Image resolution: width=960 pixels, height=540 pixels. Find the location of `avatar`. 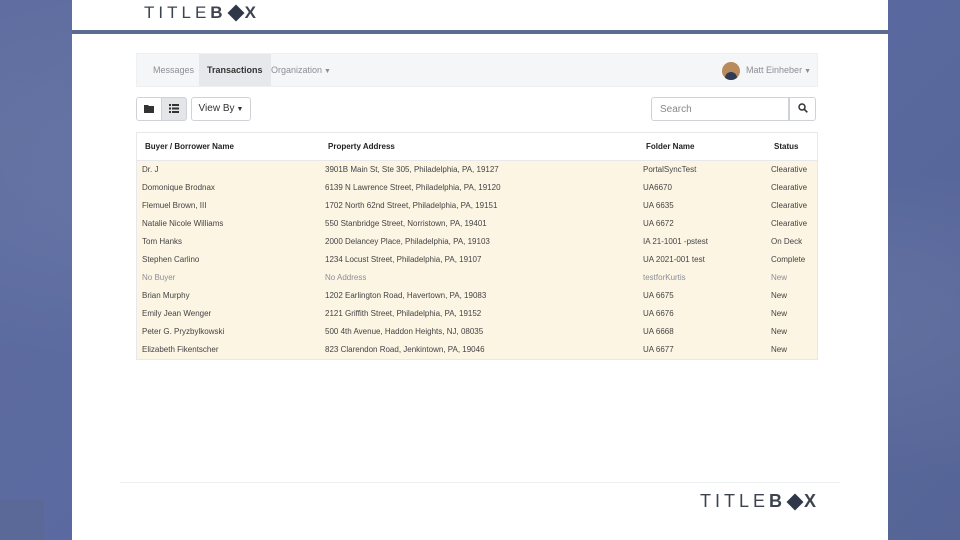

avatar is located at coordinates (731, 70).